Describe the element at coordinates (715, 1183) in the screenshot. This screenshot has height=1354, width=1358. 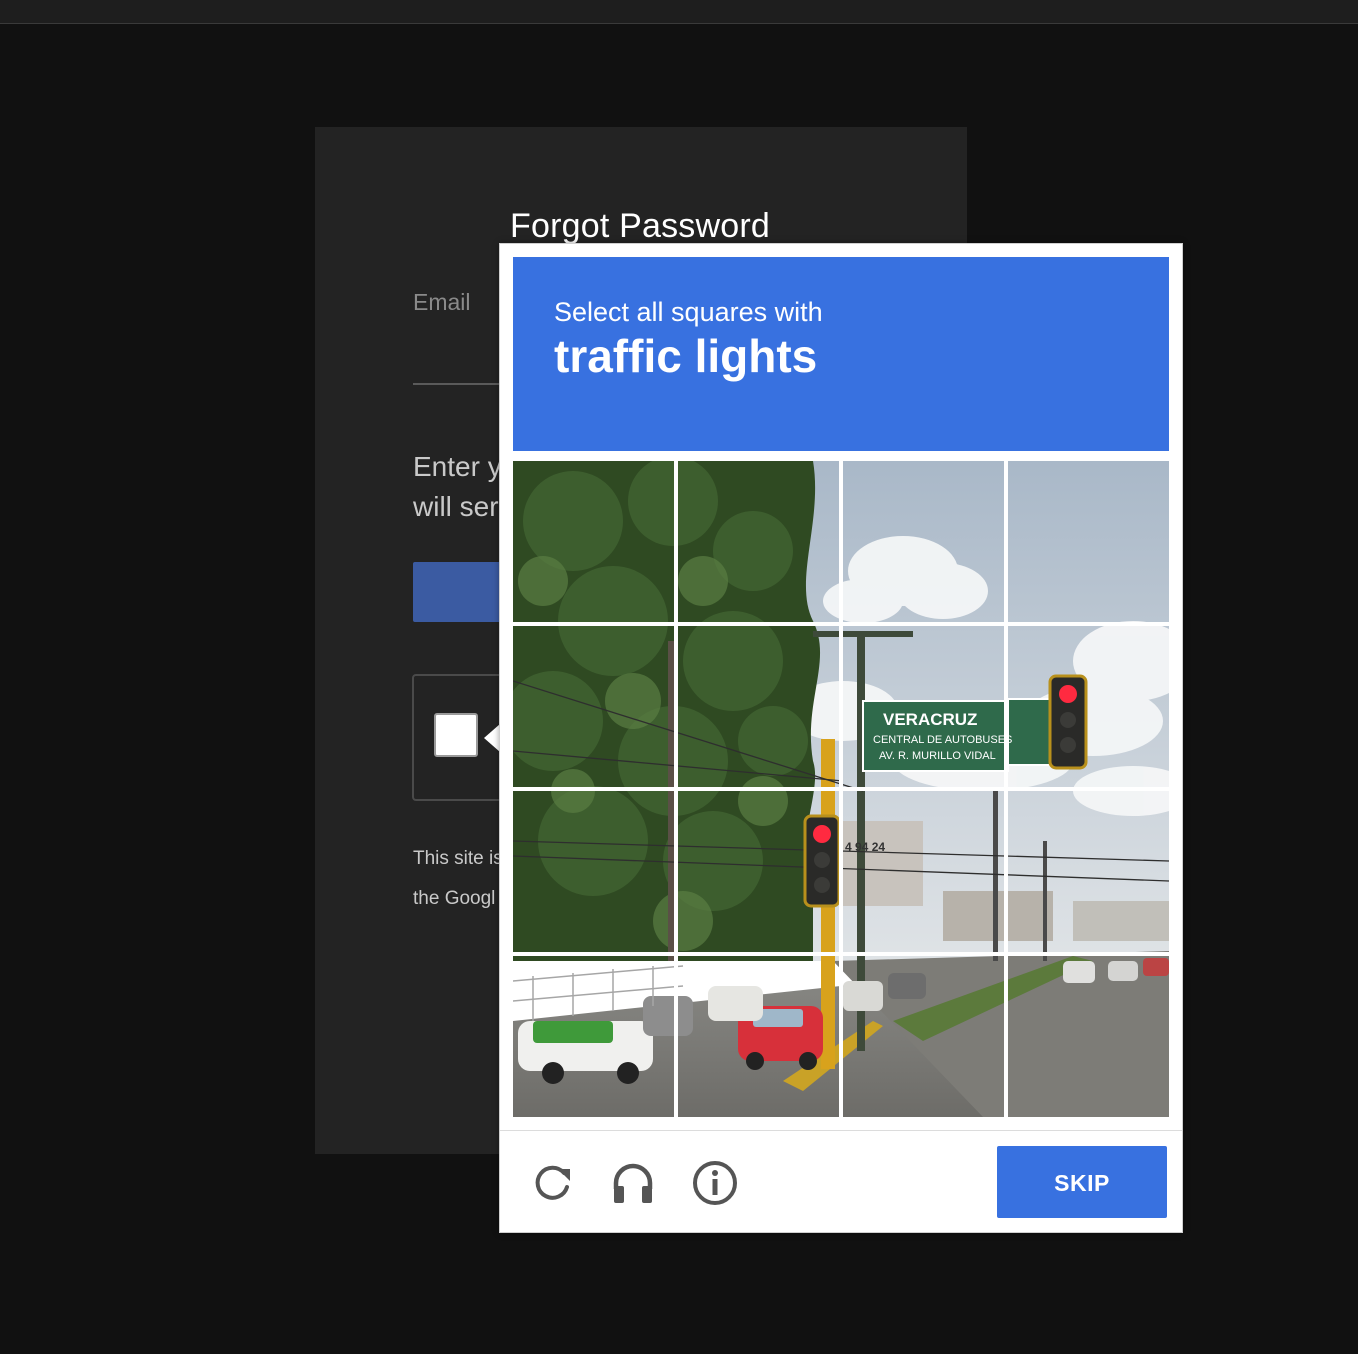
I see `info-icon` at that location.